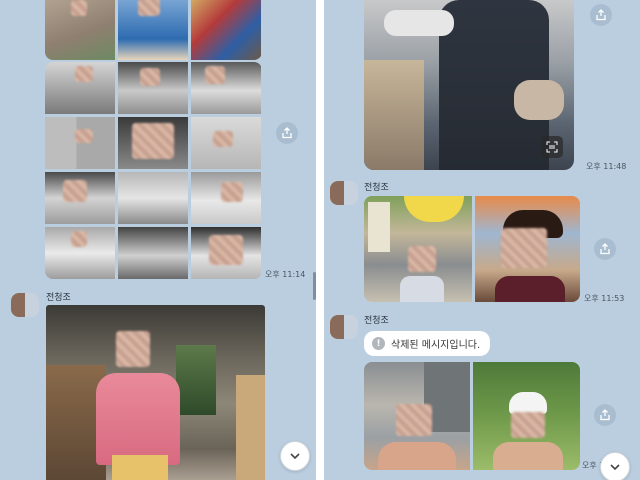 The height and width of the screenshot is (480, 640). Describe the element at coordinates (604, 298) in the screenshot. I see `message-time: 오후 11:53` at that location.